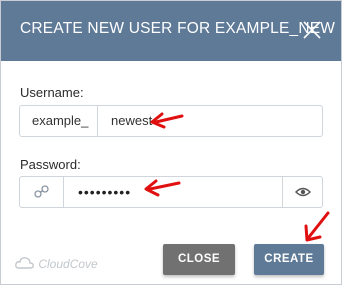  What do you see at coordinates (199, 259) in the screenshot?
I see `close-button: CLOSE` at bounding box center [199, 259].